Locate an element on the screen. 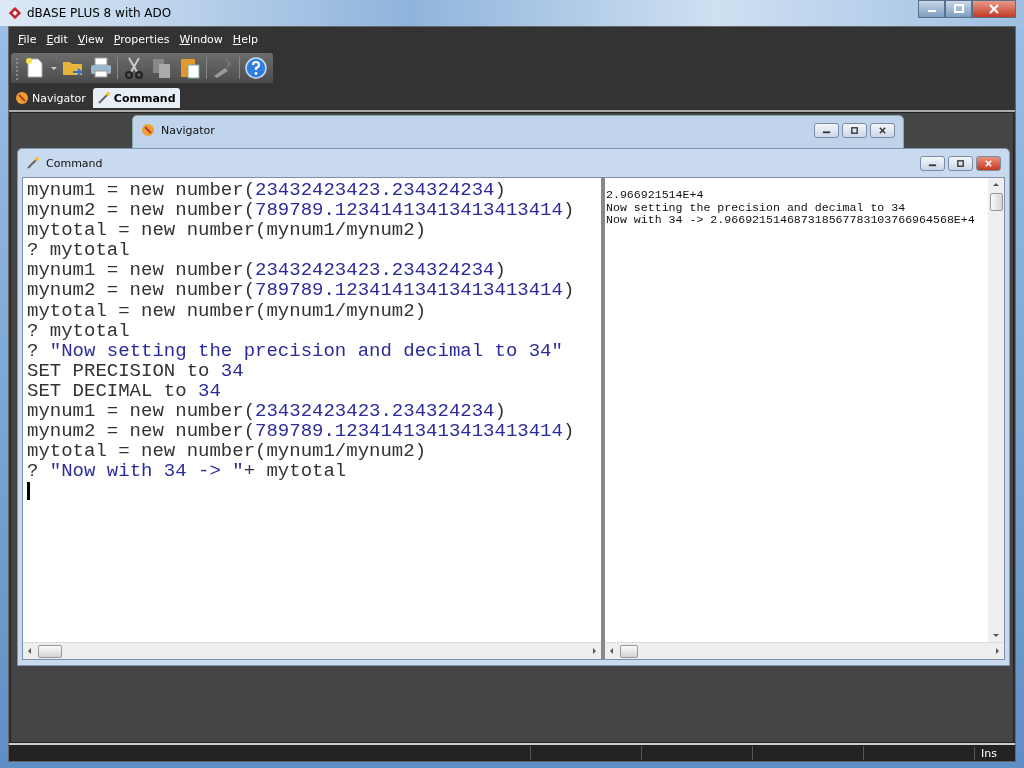 This screenshot has height=768, width=1024. up-arrow-icon is located at coordinates (996, 185).